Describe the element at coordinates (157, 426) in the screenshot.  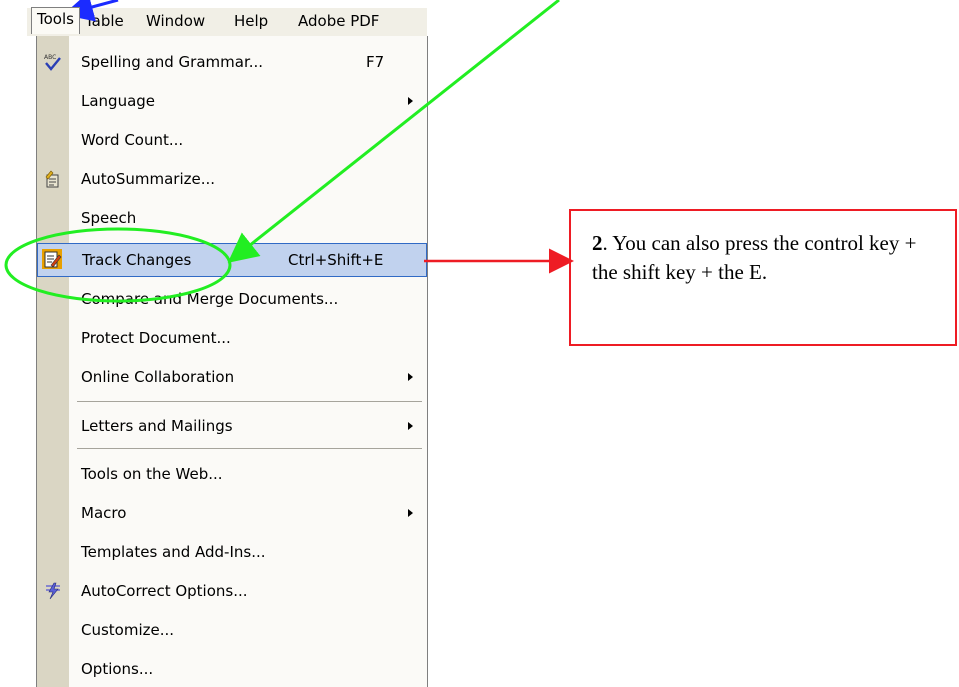
I see `menu-item-label: Letters and Mailings` at that location.